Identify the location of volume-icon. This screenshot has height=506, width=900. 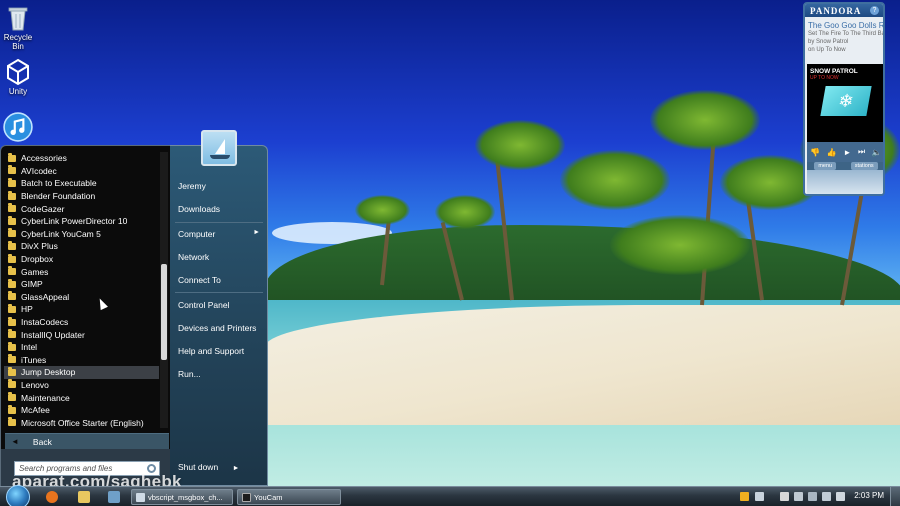
(840, 496).